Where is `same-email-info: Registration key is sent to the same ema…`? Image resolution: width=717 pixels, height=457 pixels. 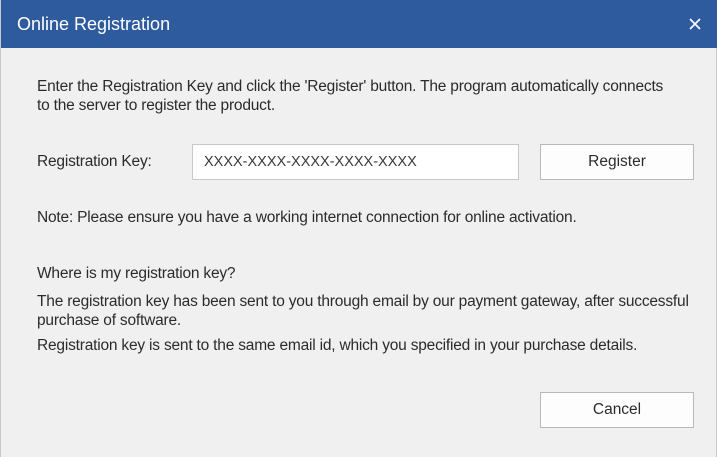 same-email-info: Registration key is sent to the same ema… is located at coordinates (337, 345).